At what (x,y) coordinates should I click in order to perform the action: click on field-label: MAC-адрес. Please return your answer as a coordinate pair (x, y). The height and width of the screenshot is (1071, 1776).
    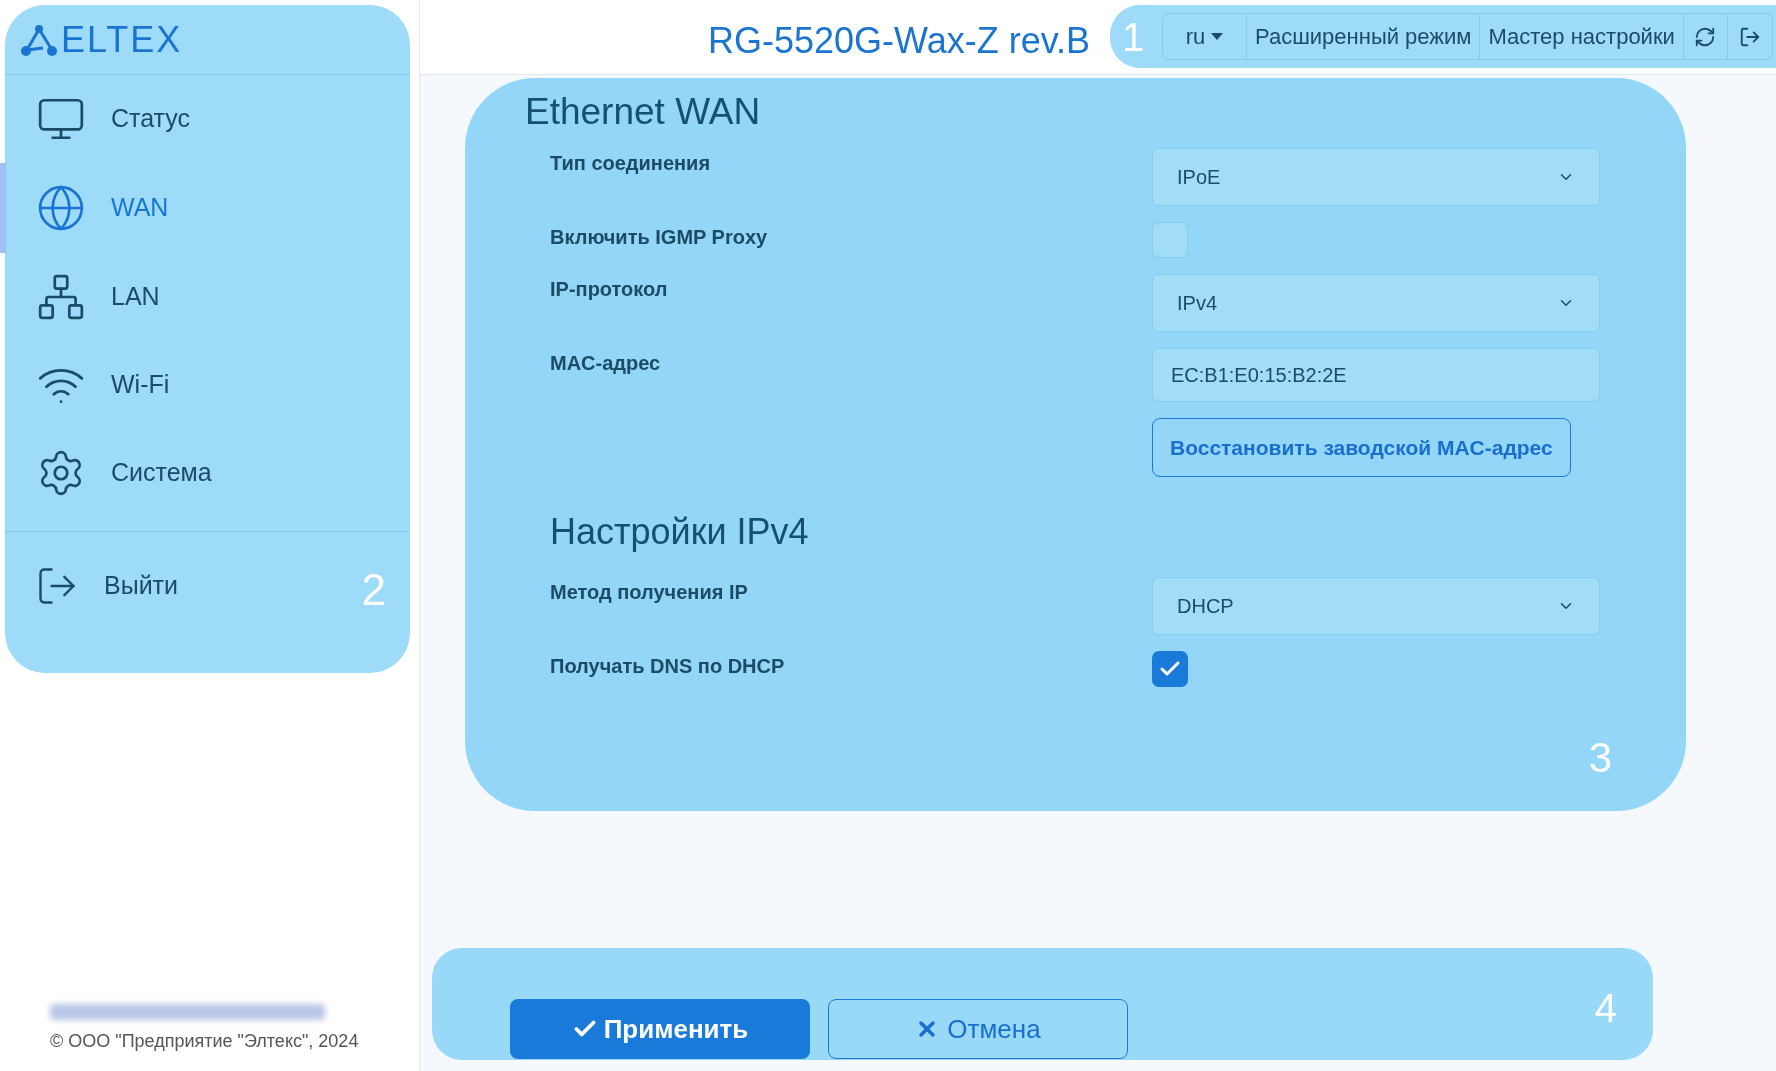
    Looking at the image, I should click on (605, 363).